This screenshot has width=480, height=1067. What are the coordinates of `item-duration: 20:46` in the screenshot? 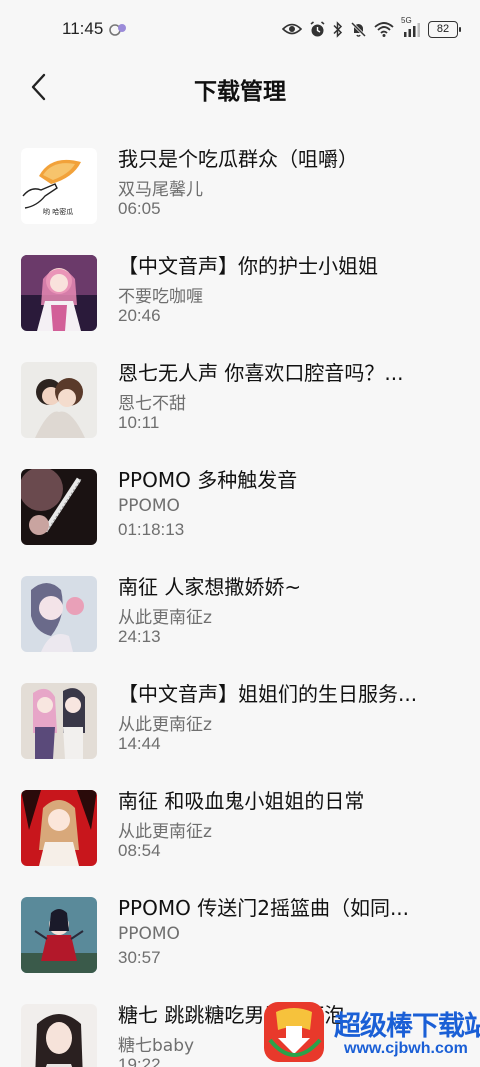 It's located at (139, 315).